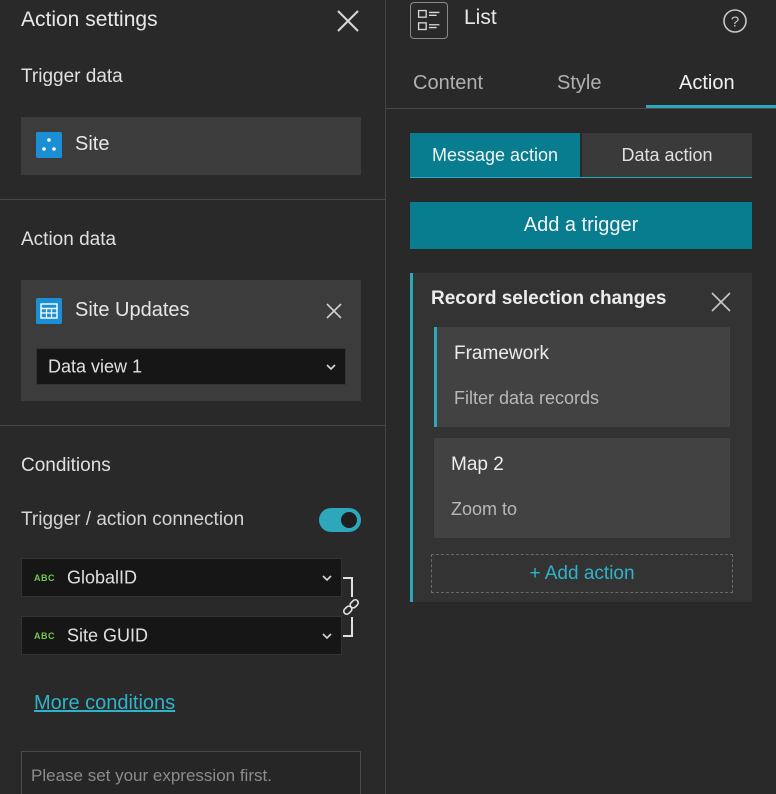 Image resolution: width=776 pixels, height=794 pixels. Describe the element at coordinates (191, 340) in the screenshot. I see `action-data-source: Site Updates Data view 1` at that location.